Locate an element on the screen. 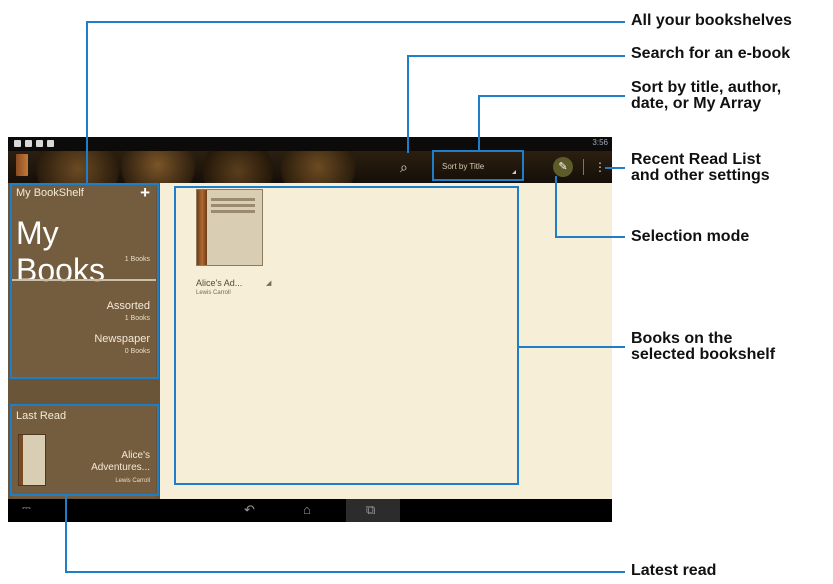  book-app-icon is located at coordinates (22, 165).